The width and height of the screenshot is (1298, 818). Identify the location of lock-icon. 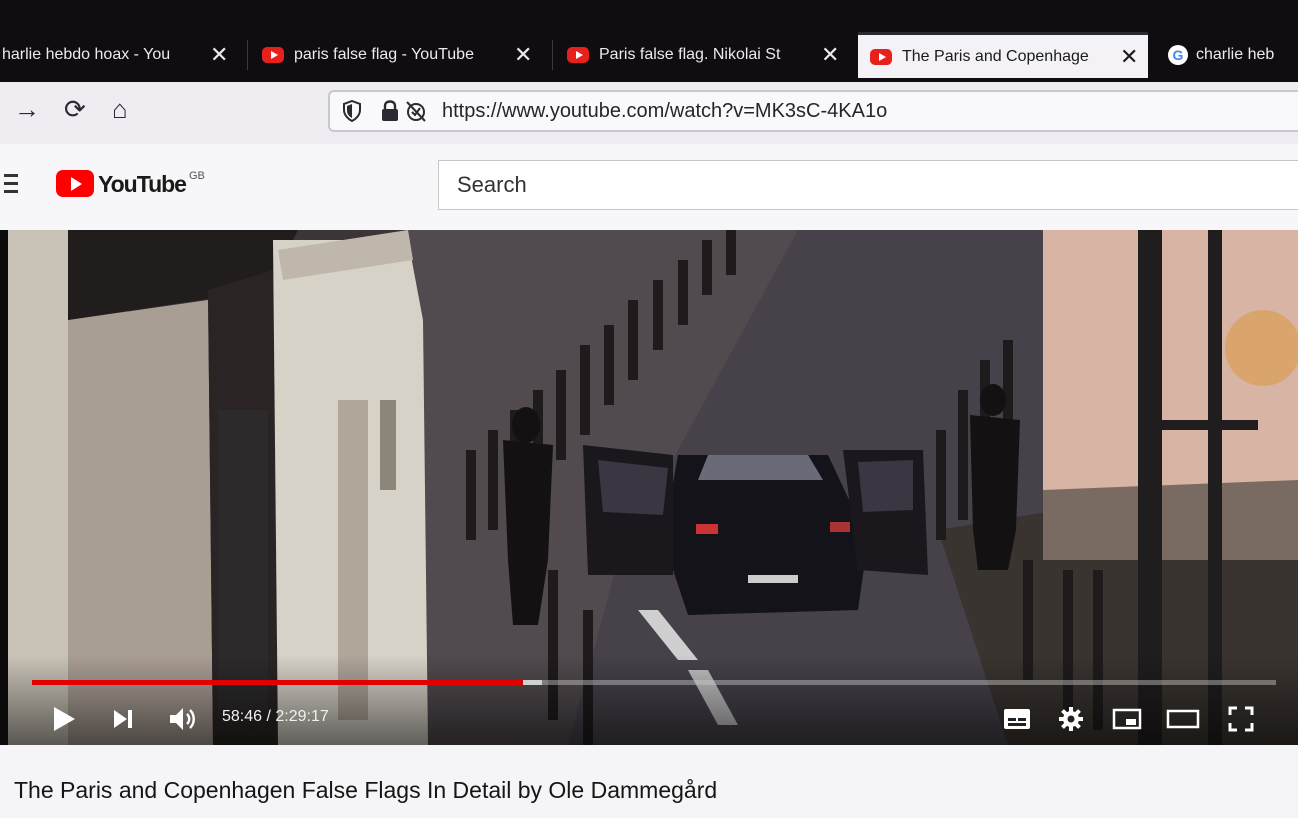
(390, 111).